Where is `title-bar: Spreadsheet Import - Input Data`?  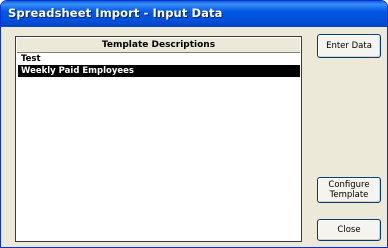 title-bar: Spreadsheet Import - Input Data is located at coordinates (194, 14).